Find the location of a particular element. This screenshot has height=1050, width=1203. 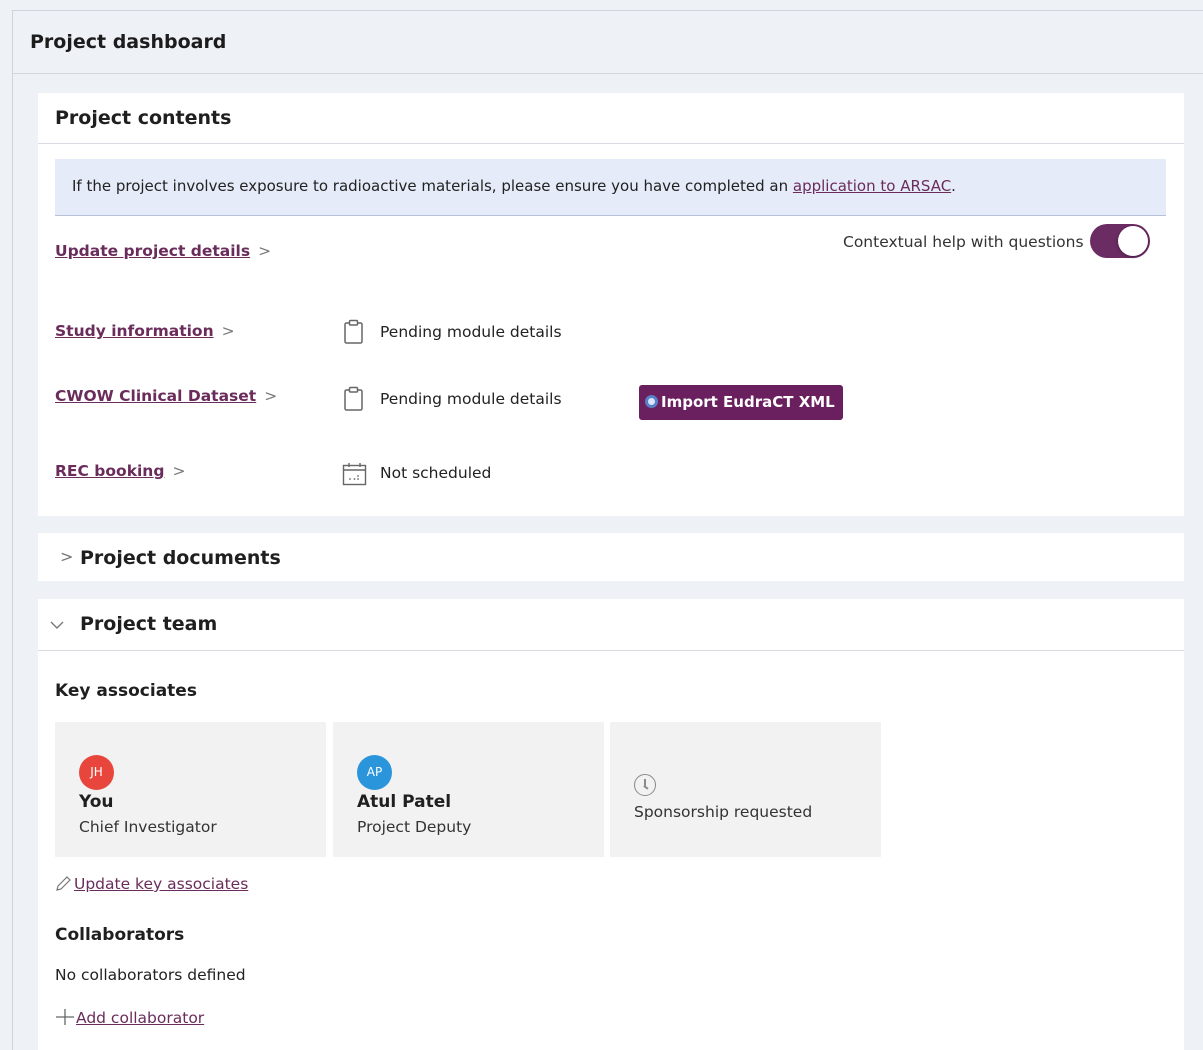

rec-booking-link: REC booking > is located at coordinates (120, 471).